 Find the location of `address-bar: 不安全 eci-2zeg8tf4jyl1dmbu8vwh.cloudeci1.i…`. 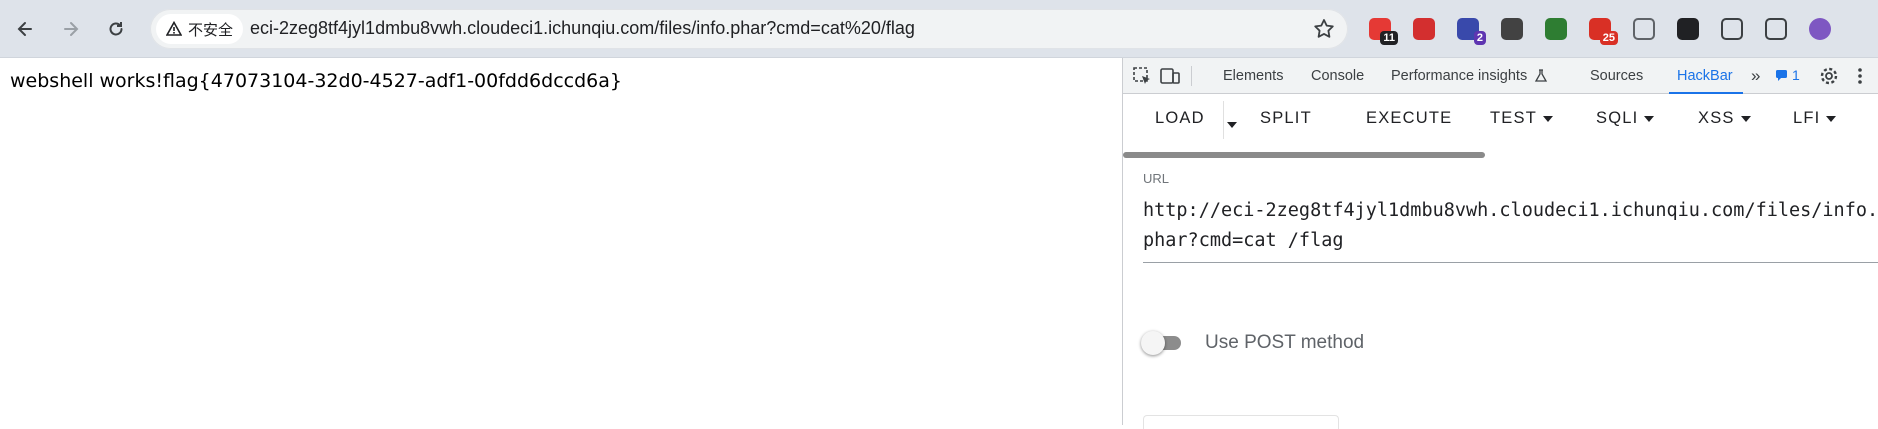

address-bar: 不安全 eci-2zeg8tf4jyl1dmbu8vwh.cloudeci1.i… is located at coordinates (749, 29).